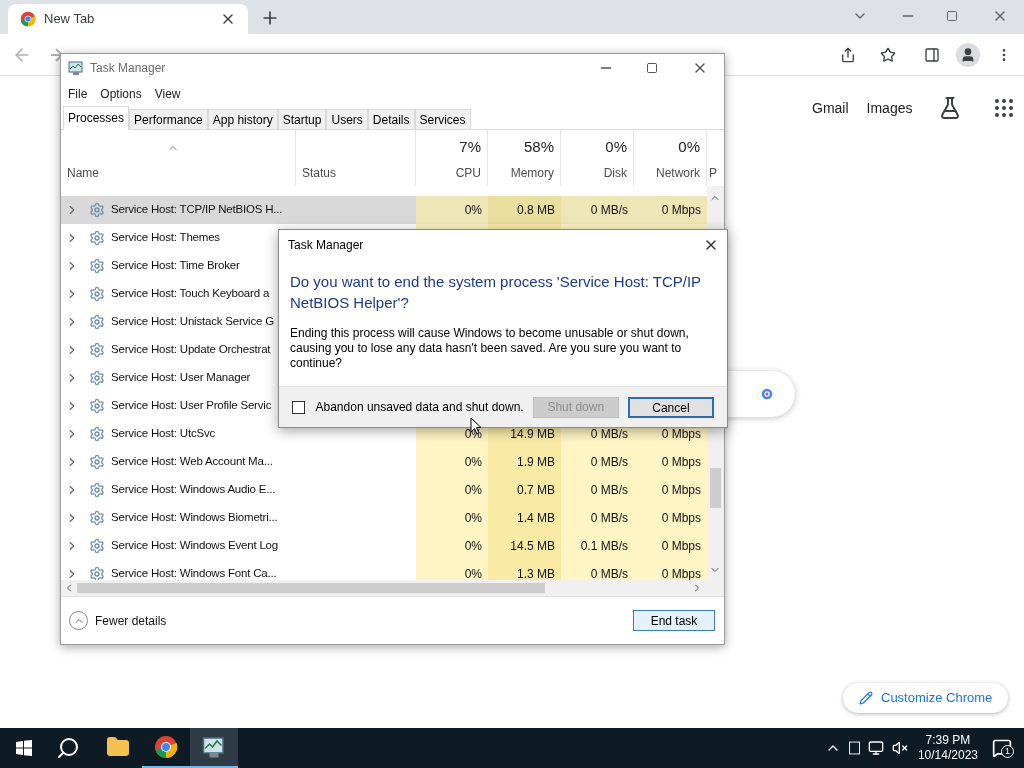 Image resolution: width=1024 pixels, height=768 pixels. What do you see at coordinates (121, 93) in the screenshot?
I see `menu-item: Options` at bounding box center [121, 93].